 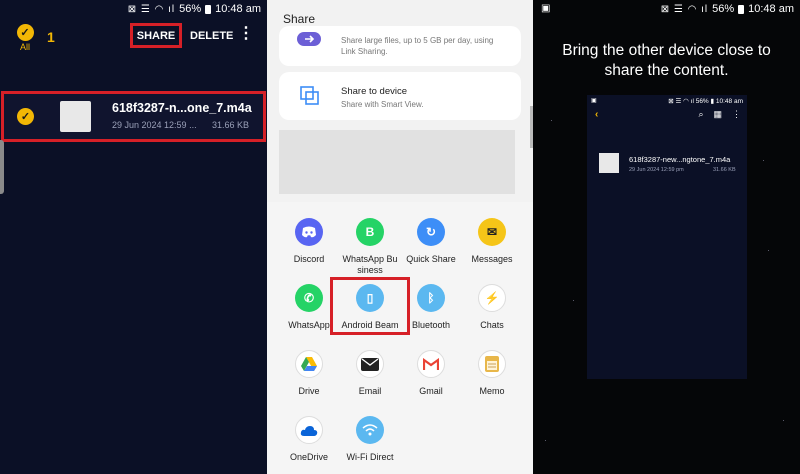 What do you see at coordinates (156, 35) in the screenshot?
I see `share-button: SHARE` at bounding box center [156, 35].